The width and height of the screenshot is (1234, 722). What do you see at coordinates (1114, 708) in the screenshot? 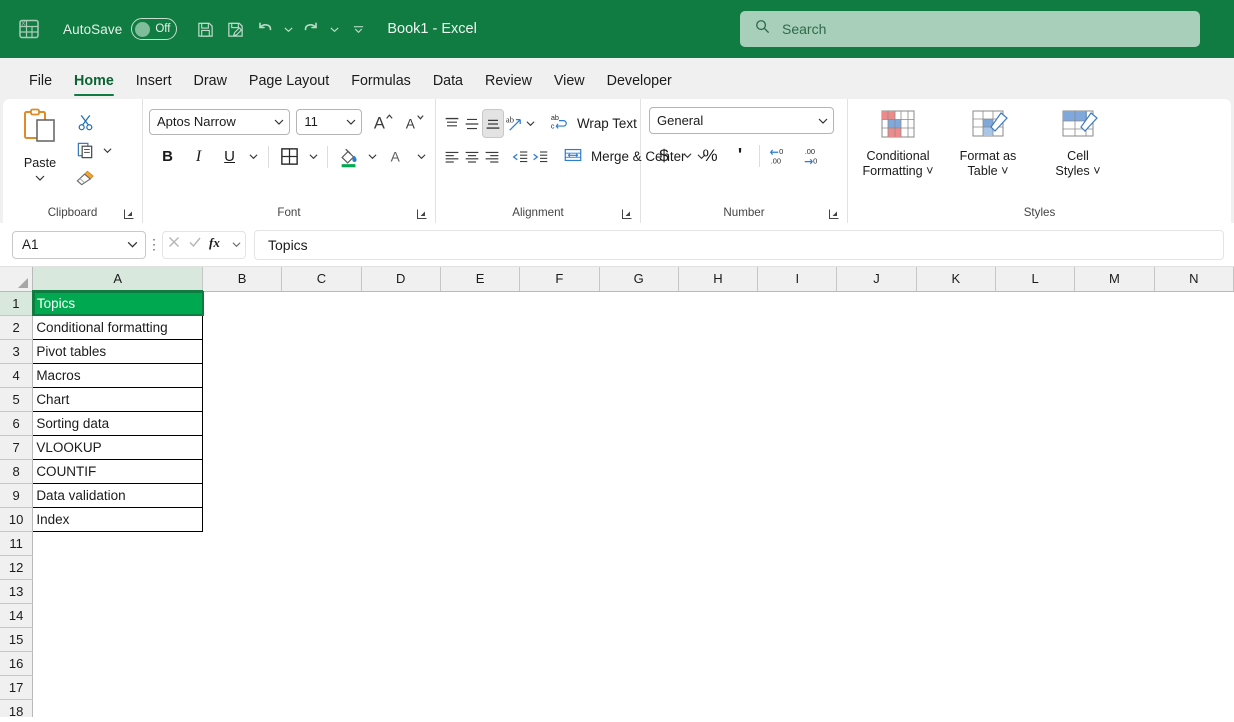
I see `cell-m18` at bounding box center [1114, 708].